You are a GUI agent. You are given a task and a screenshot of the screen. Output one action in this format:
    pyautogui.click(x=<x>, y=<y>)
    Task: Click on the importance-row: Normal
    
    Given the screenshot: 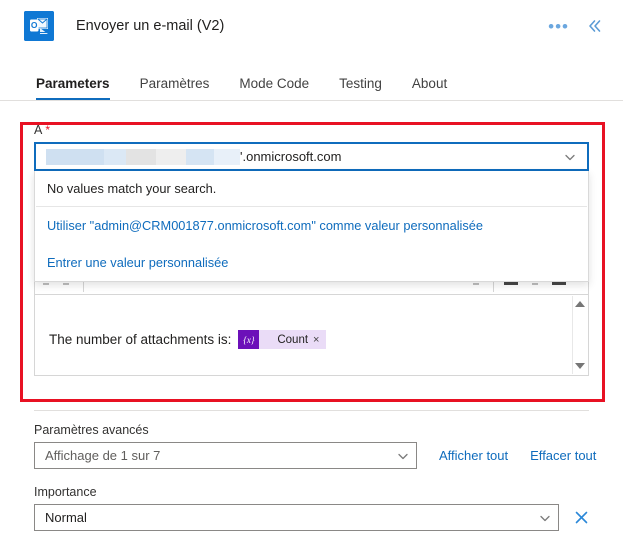 What is the action you would take?
    pyautogui.click(x=328, y=517)
    